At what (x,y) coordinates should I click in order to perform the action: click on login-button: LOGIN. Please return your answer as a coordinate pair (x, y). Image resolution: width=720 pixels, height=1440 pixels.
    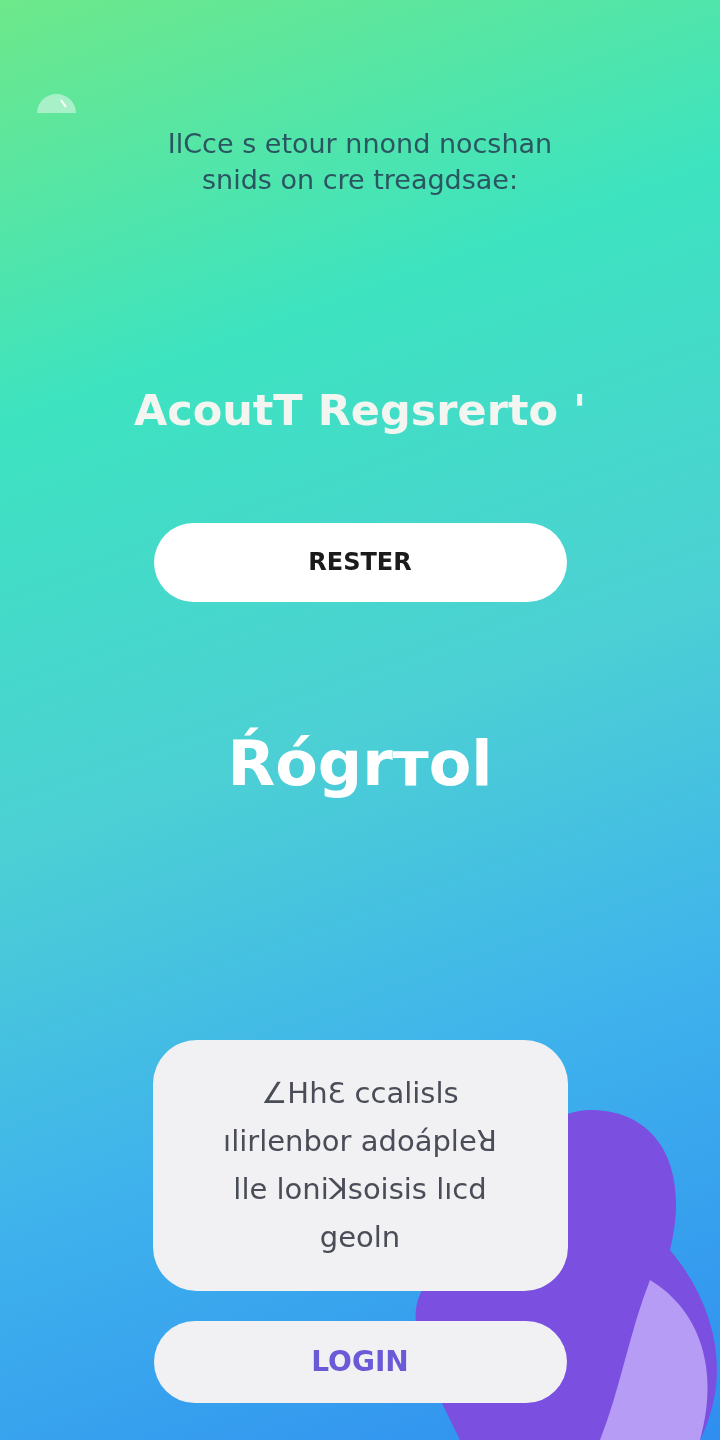
    Looking at the image, I should click on (360, 1361).